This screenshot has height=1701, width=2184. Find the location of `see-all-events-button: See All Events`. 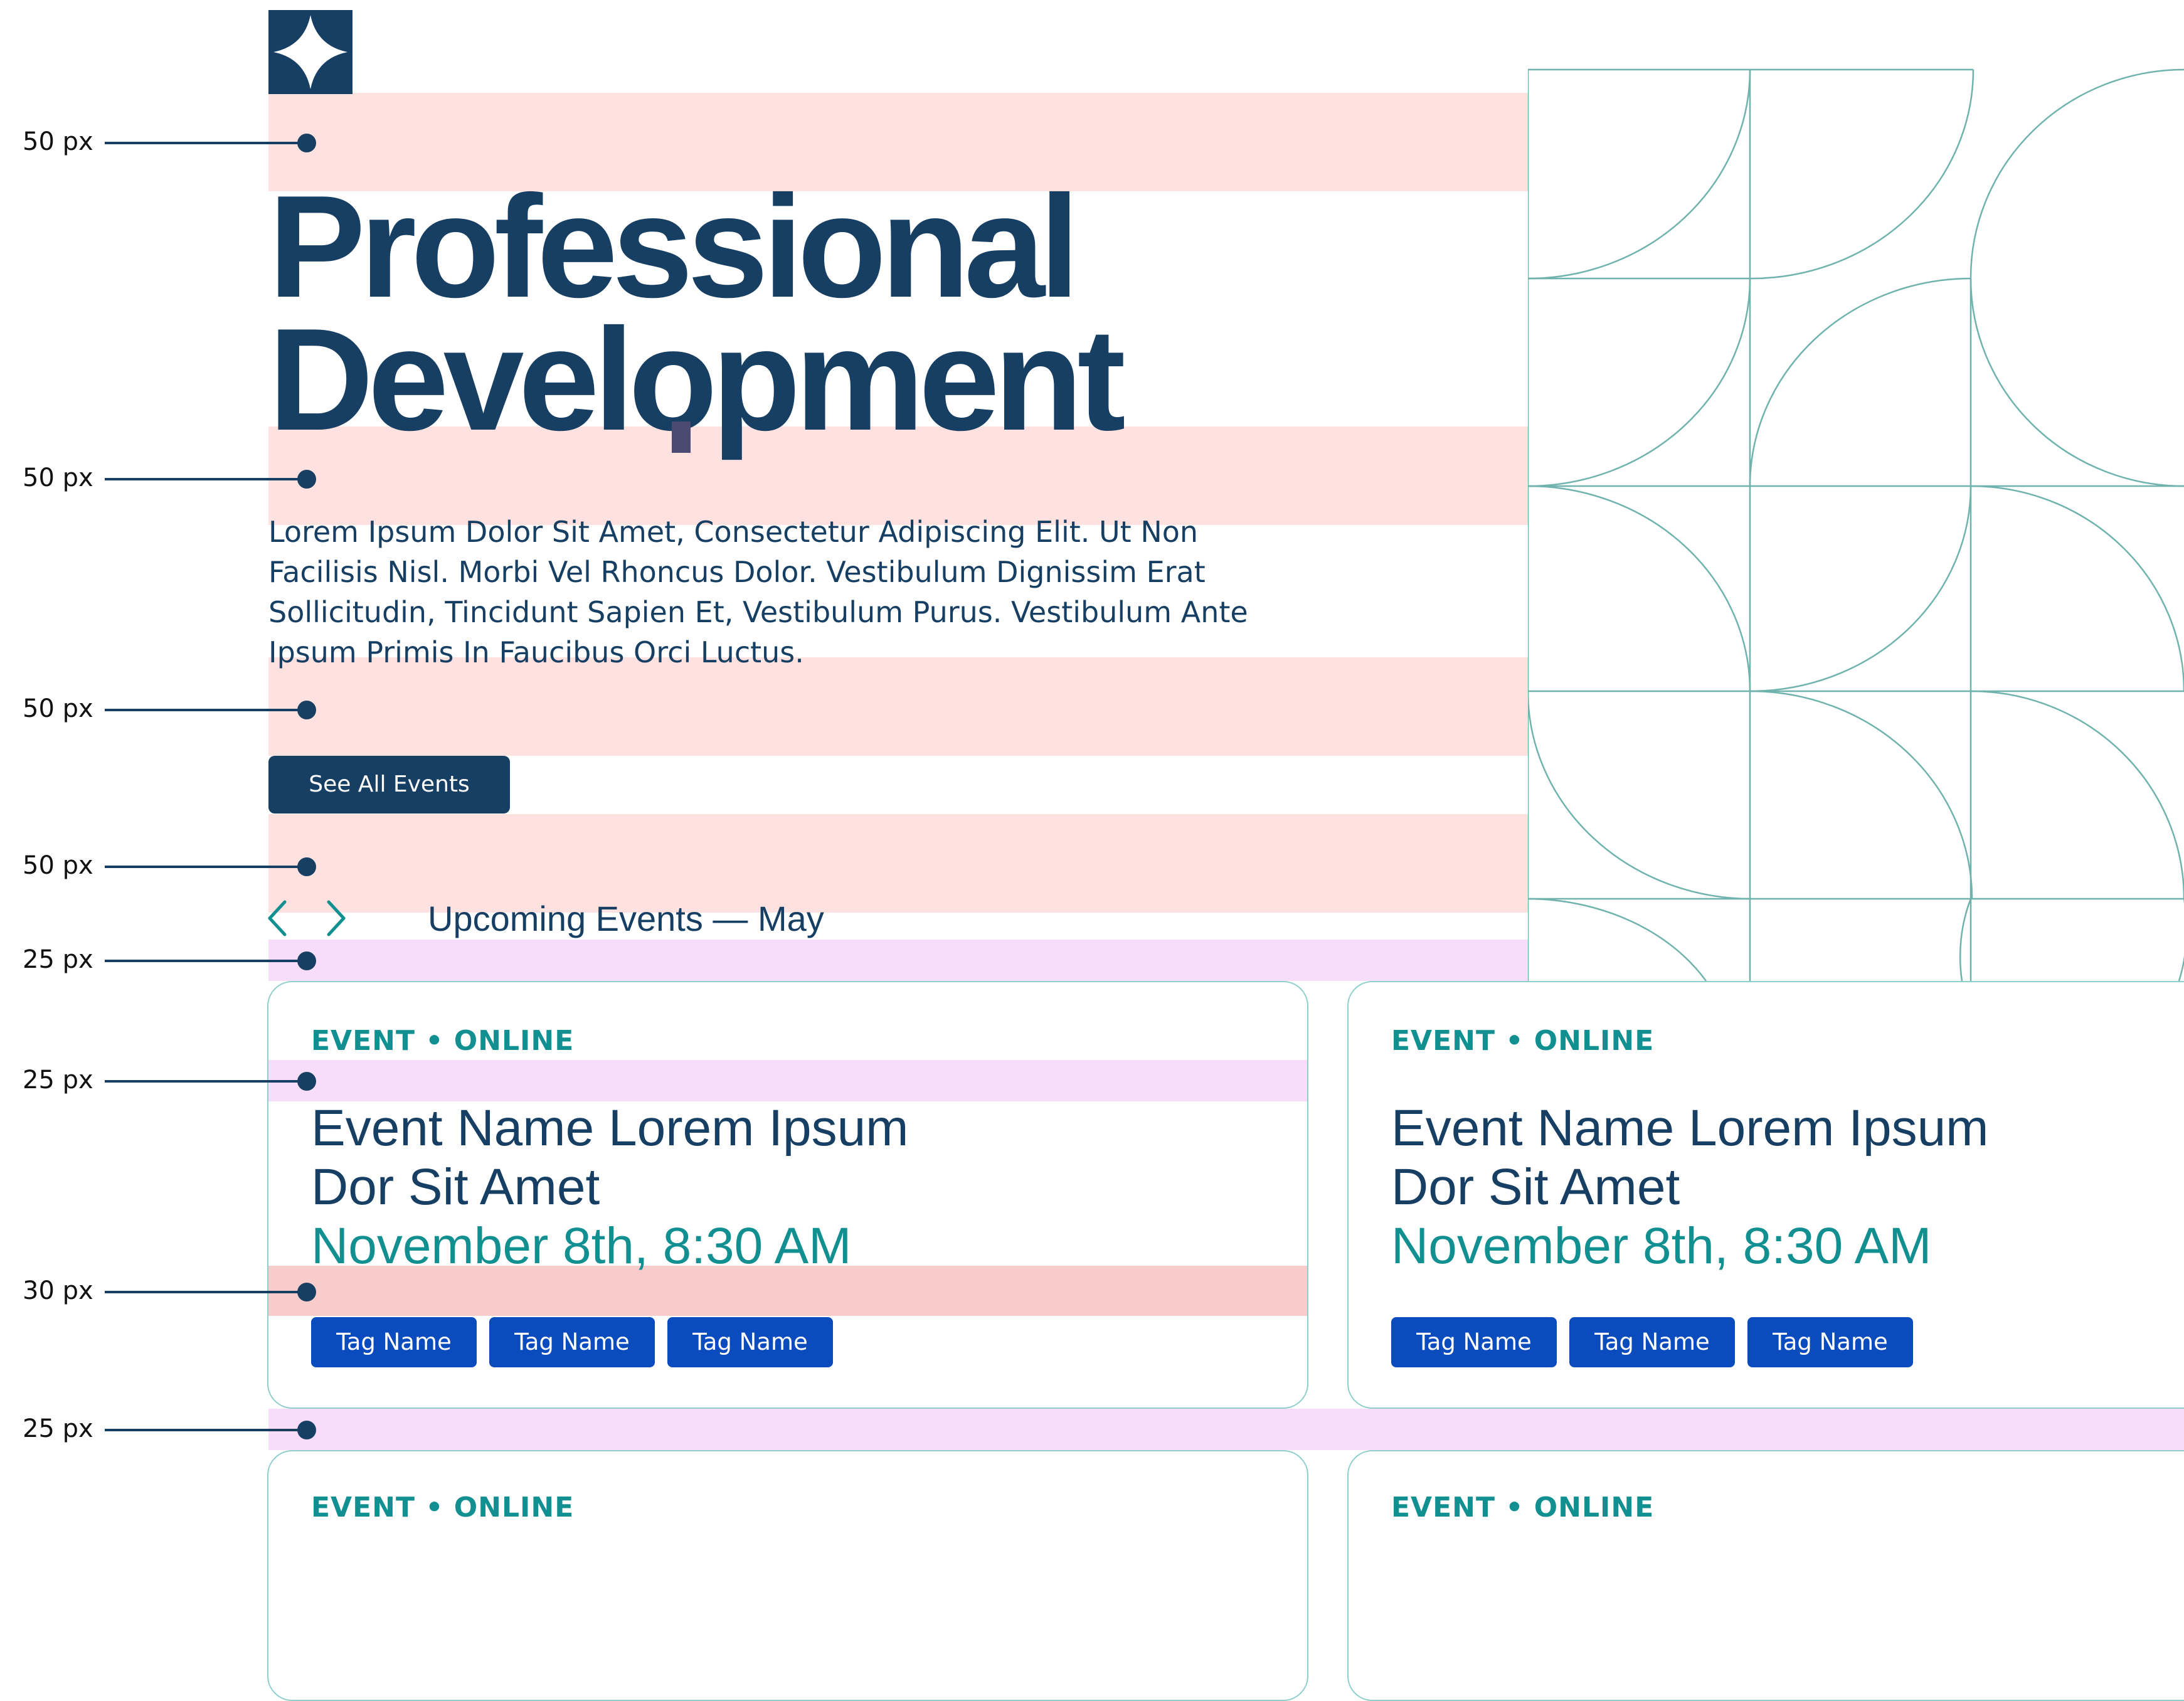

see-all-events-button: See All Events is located at coordinates (389, 784).